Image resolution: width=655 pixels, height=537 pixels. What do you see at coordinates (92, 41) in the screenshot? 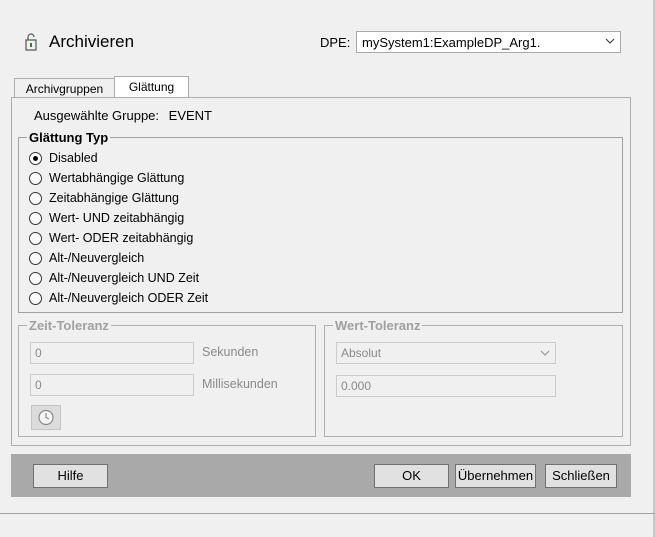
I see `page-title: Archivieren` at bounding box center [92, 41].